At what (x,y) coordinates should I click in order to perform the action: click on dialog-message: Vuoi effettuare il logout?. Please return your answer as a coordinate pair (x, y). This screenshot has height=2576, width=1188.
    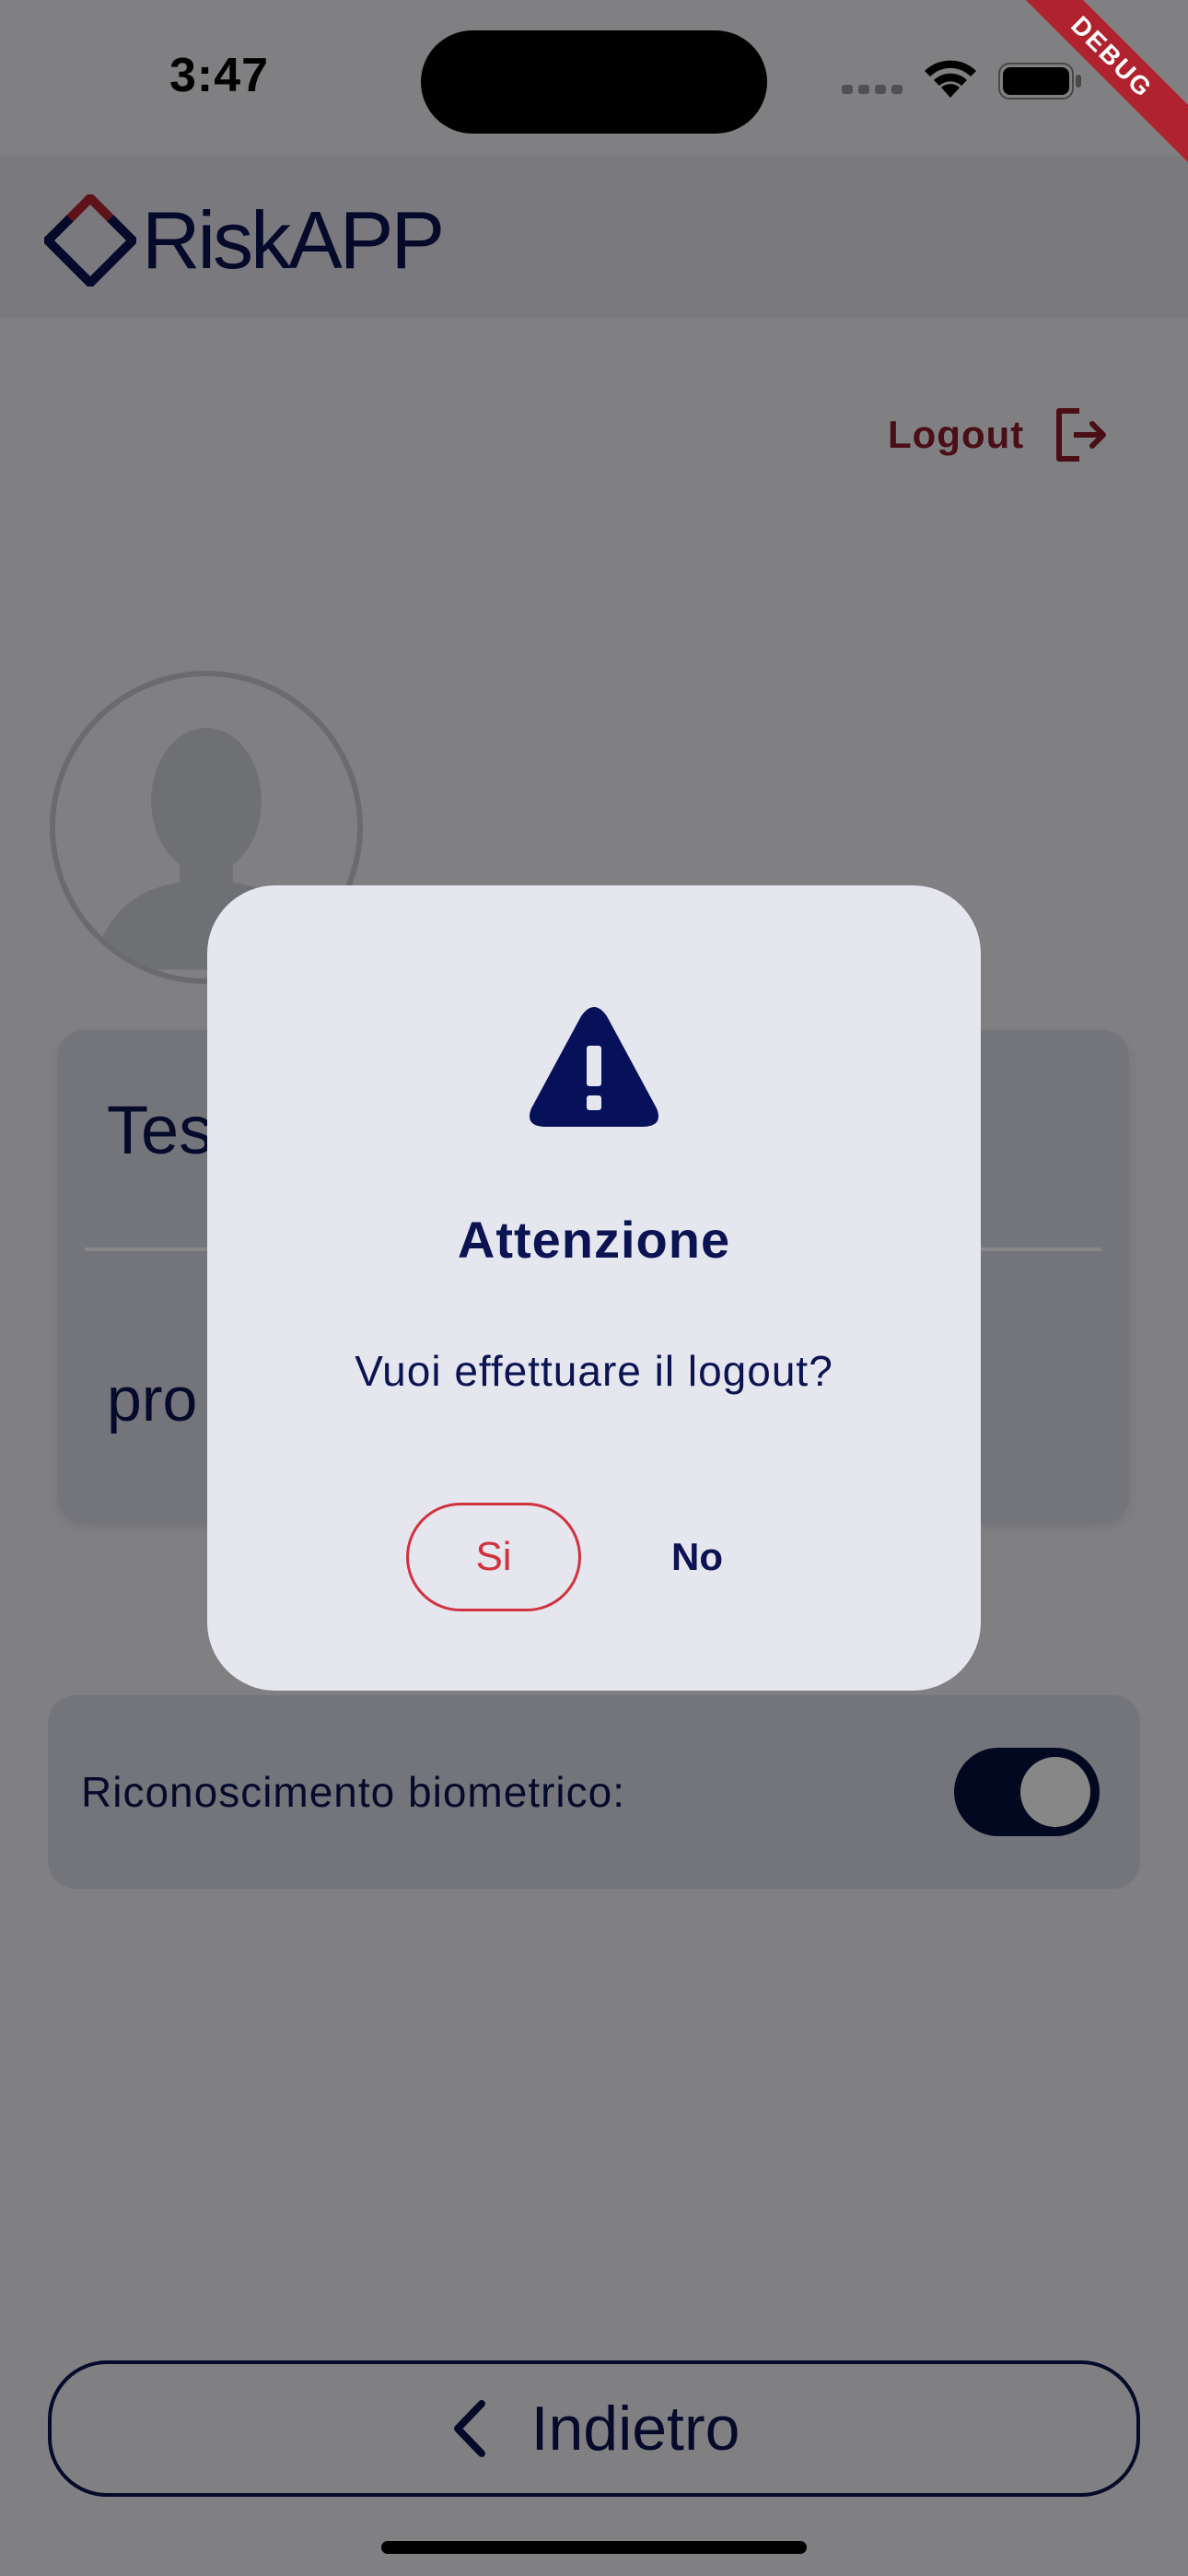
    Looking at the image, I should click on (594, 1371).